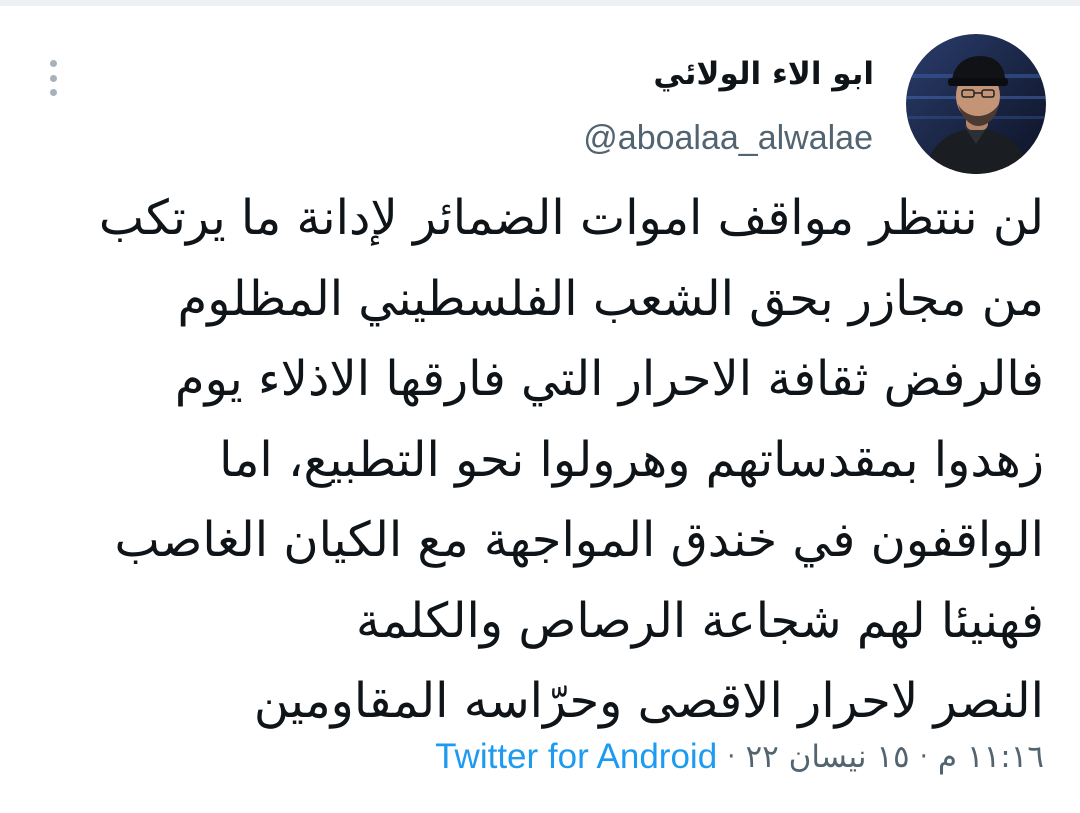  What do you see at coordinates (827, 757) in the screenshot?
I see `tweet-date: ١٥ نيسان ٢٢` at bounding box center [827, 757].